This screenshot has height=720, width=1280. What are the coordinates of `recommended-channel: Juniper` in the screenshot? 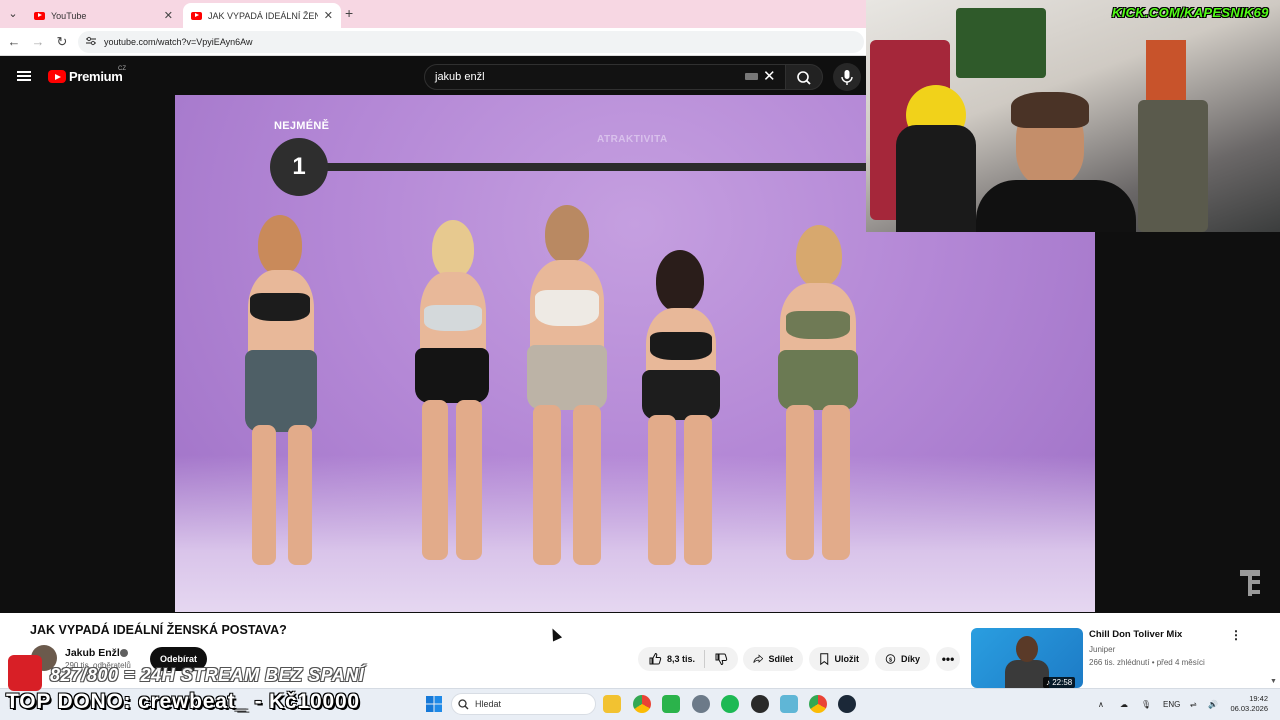 It's located at (1102, 649).